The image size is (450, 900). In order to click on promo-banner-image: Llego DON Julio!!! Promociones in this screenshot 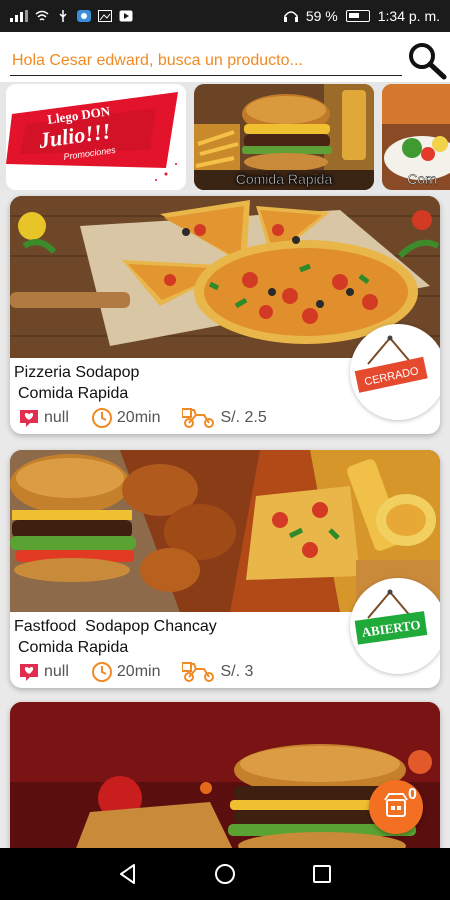, I will do `click(96, 137)`.